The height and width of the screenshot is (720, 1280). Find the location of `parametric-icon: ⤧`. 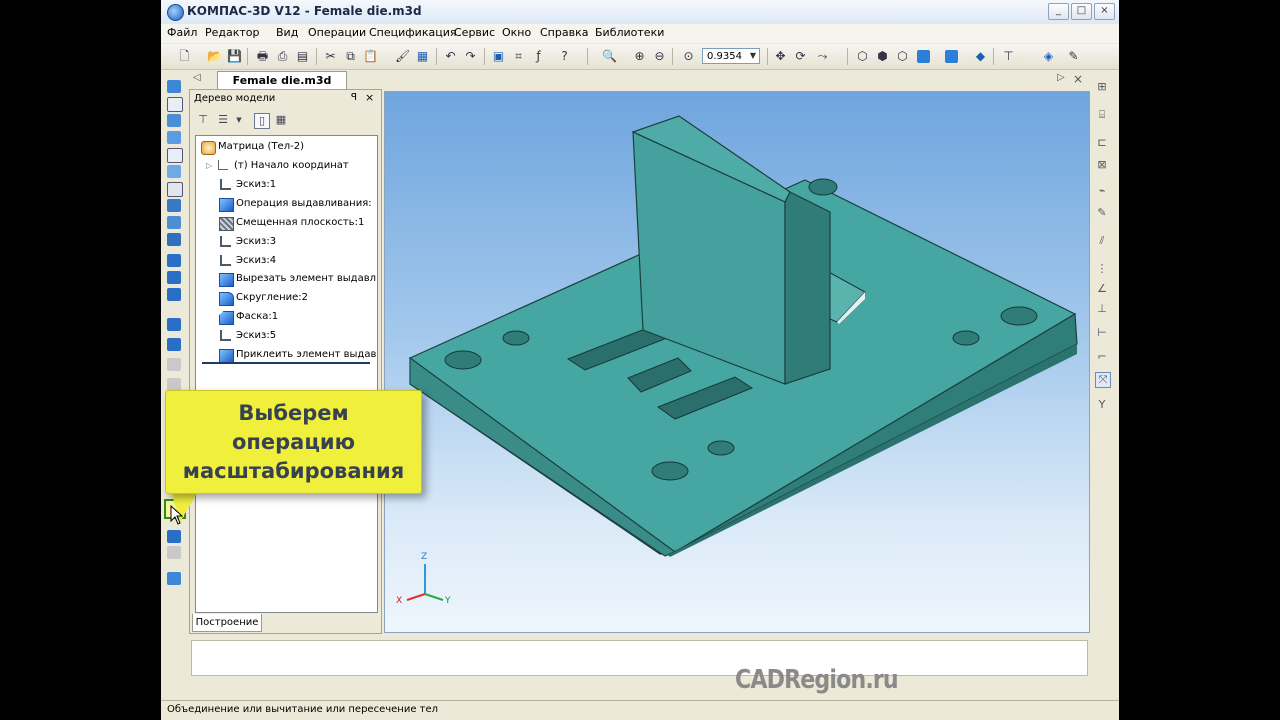

parametric-icon: ⤧ is located at coordinates (1103, 380).